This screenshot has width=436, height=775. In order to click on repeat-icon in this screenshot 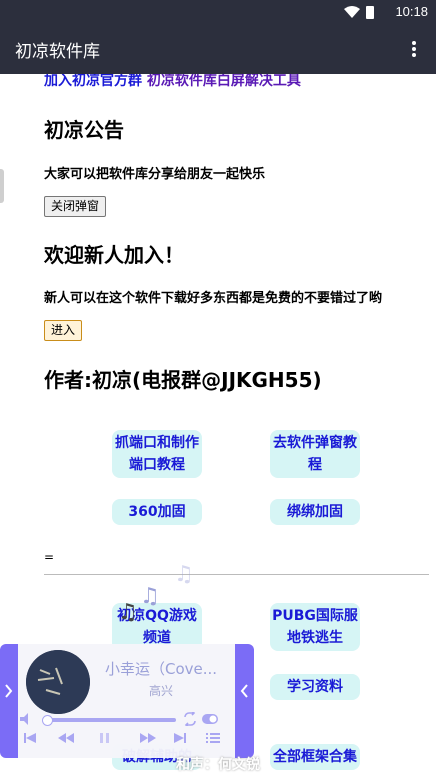, I will do `click(190, 719)`.